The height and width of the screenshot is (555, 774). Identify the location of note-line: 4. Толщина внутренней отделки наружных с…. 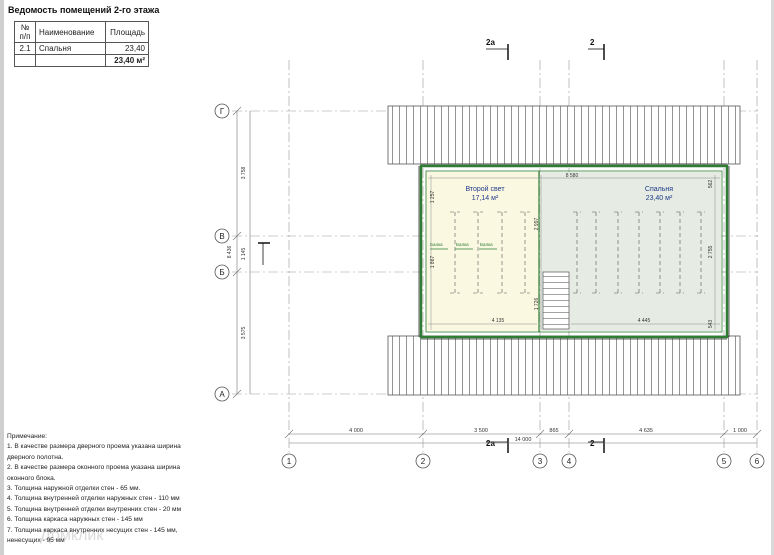
(93, 499).